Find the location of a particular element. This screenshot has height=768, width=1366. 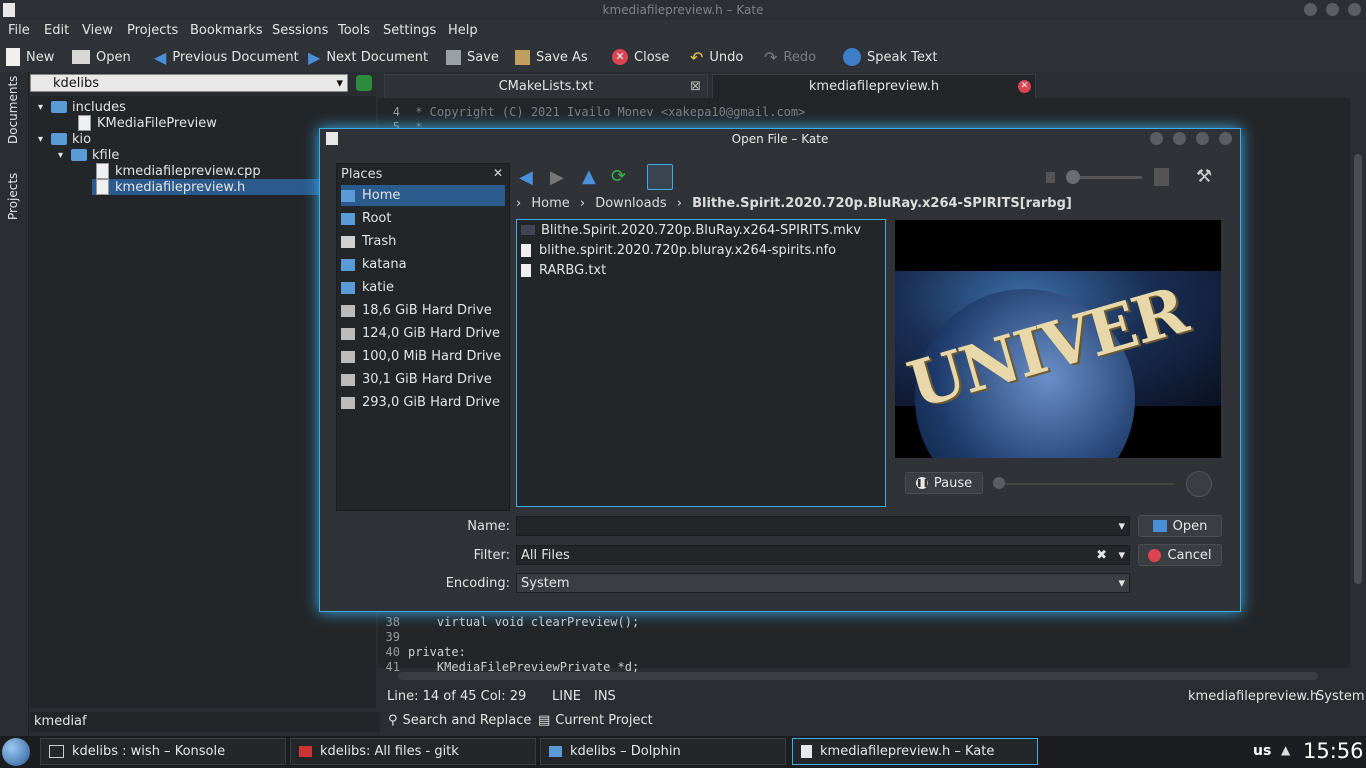

menu-settings: Settings is located at coordinates (409, 30).